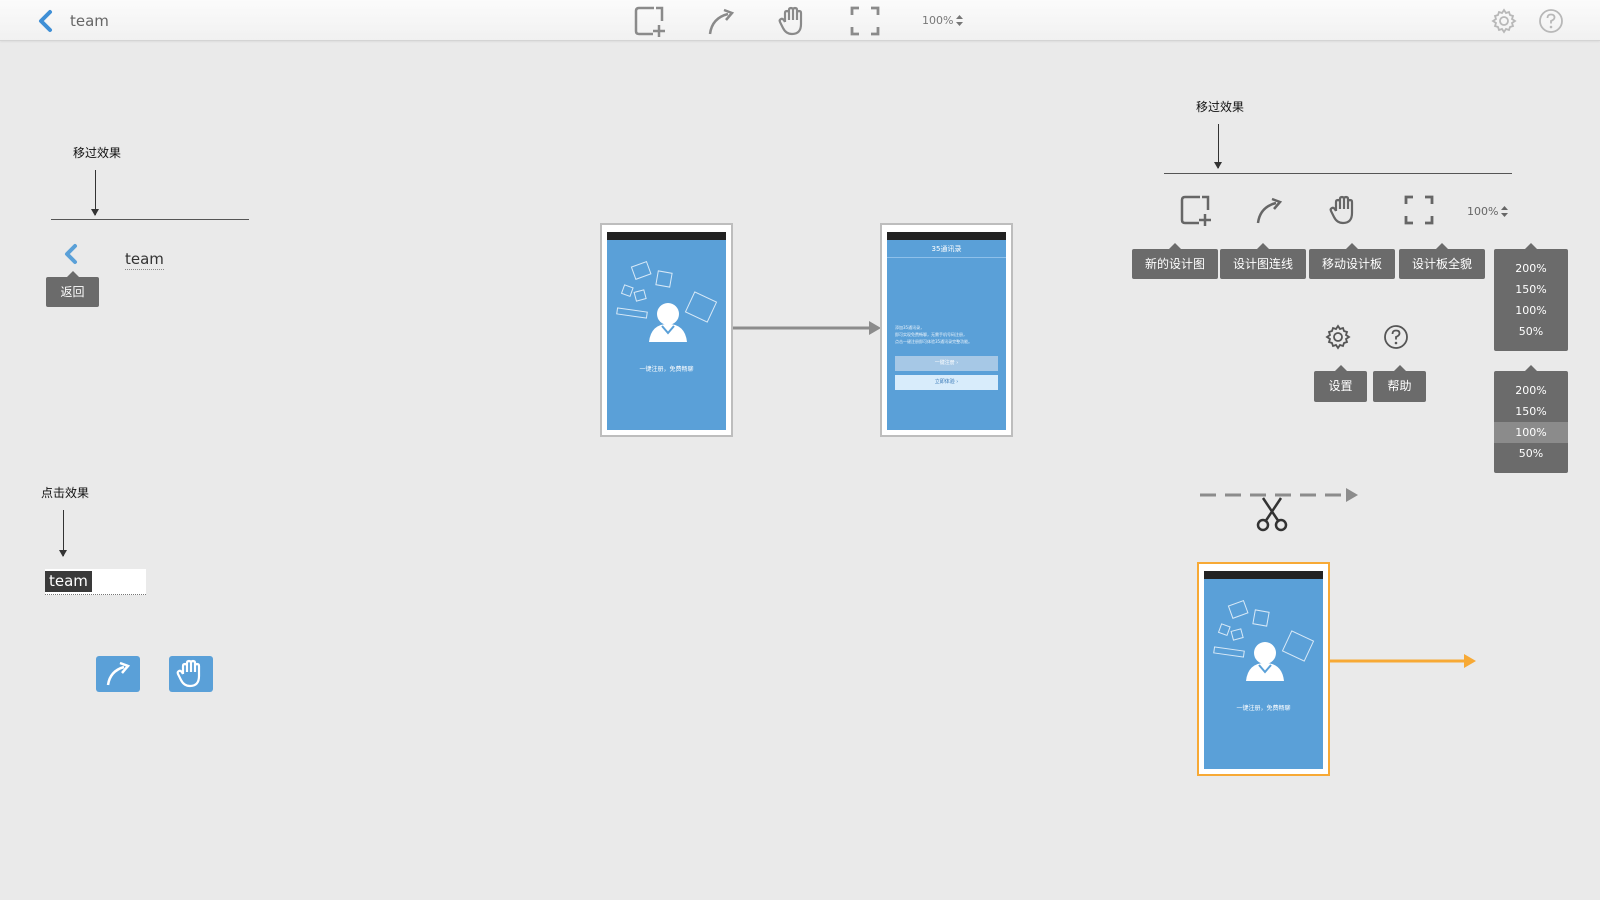 Image resolution: width=1600 pixels, height=900 pixels. What do you see at coordinates (1352, 261) in the screenshot?
I see `move-board-tooltip: 移动设计板` at bounding box center [1352, 261].